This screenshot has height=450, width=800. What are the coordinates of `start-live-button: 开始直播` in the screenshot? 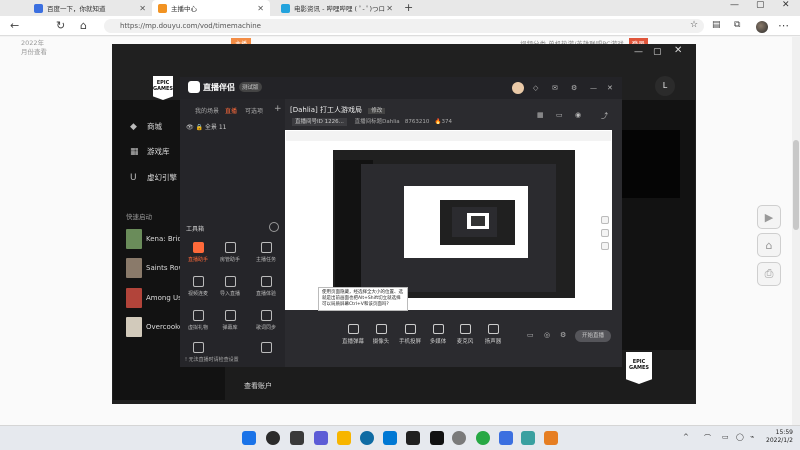 It's located at (593, 336).